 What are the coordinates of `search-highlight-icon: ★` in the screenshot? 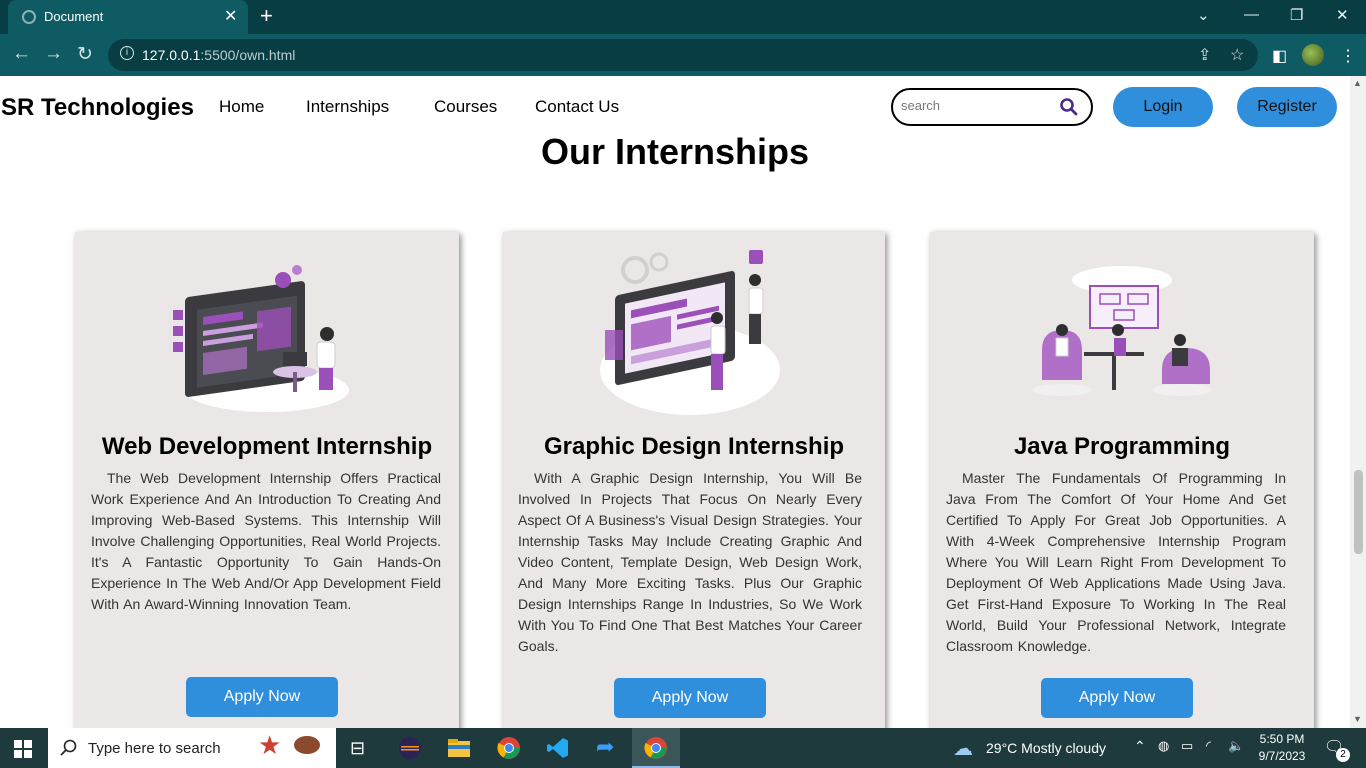 It's located at (270, 745).